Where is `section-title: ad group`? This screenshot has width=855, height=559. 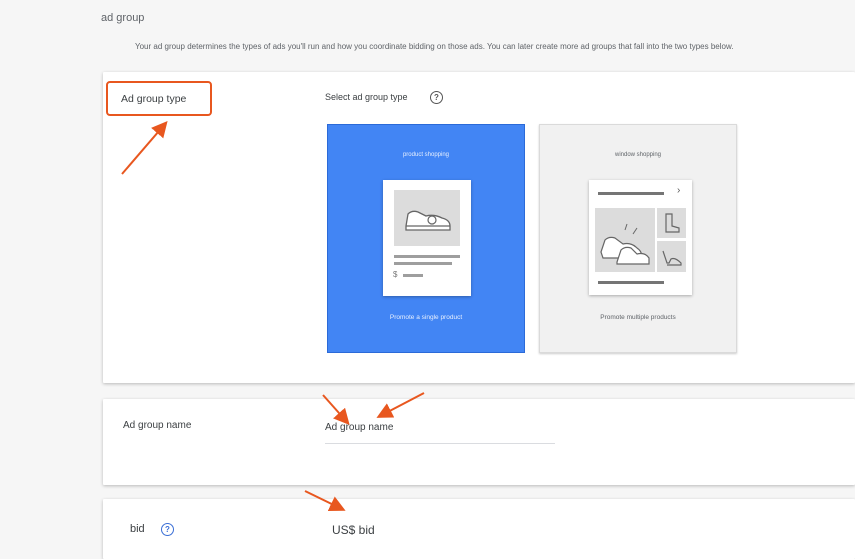 section-title: ad group is located at coordinates (123, 18).